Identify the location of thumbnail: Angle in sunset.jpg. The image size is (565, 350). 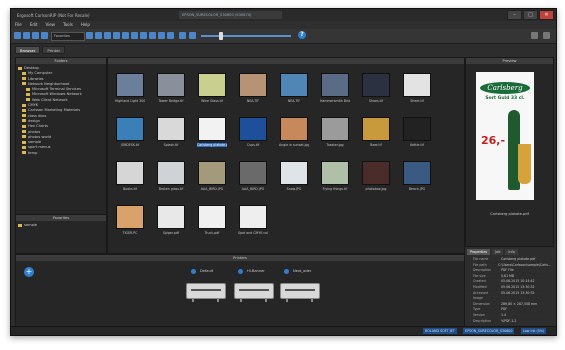
(294, 134).